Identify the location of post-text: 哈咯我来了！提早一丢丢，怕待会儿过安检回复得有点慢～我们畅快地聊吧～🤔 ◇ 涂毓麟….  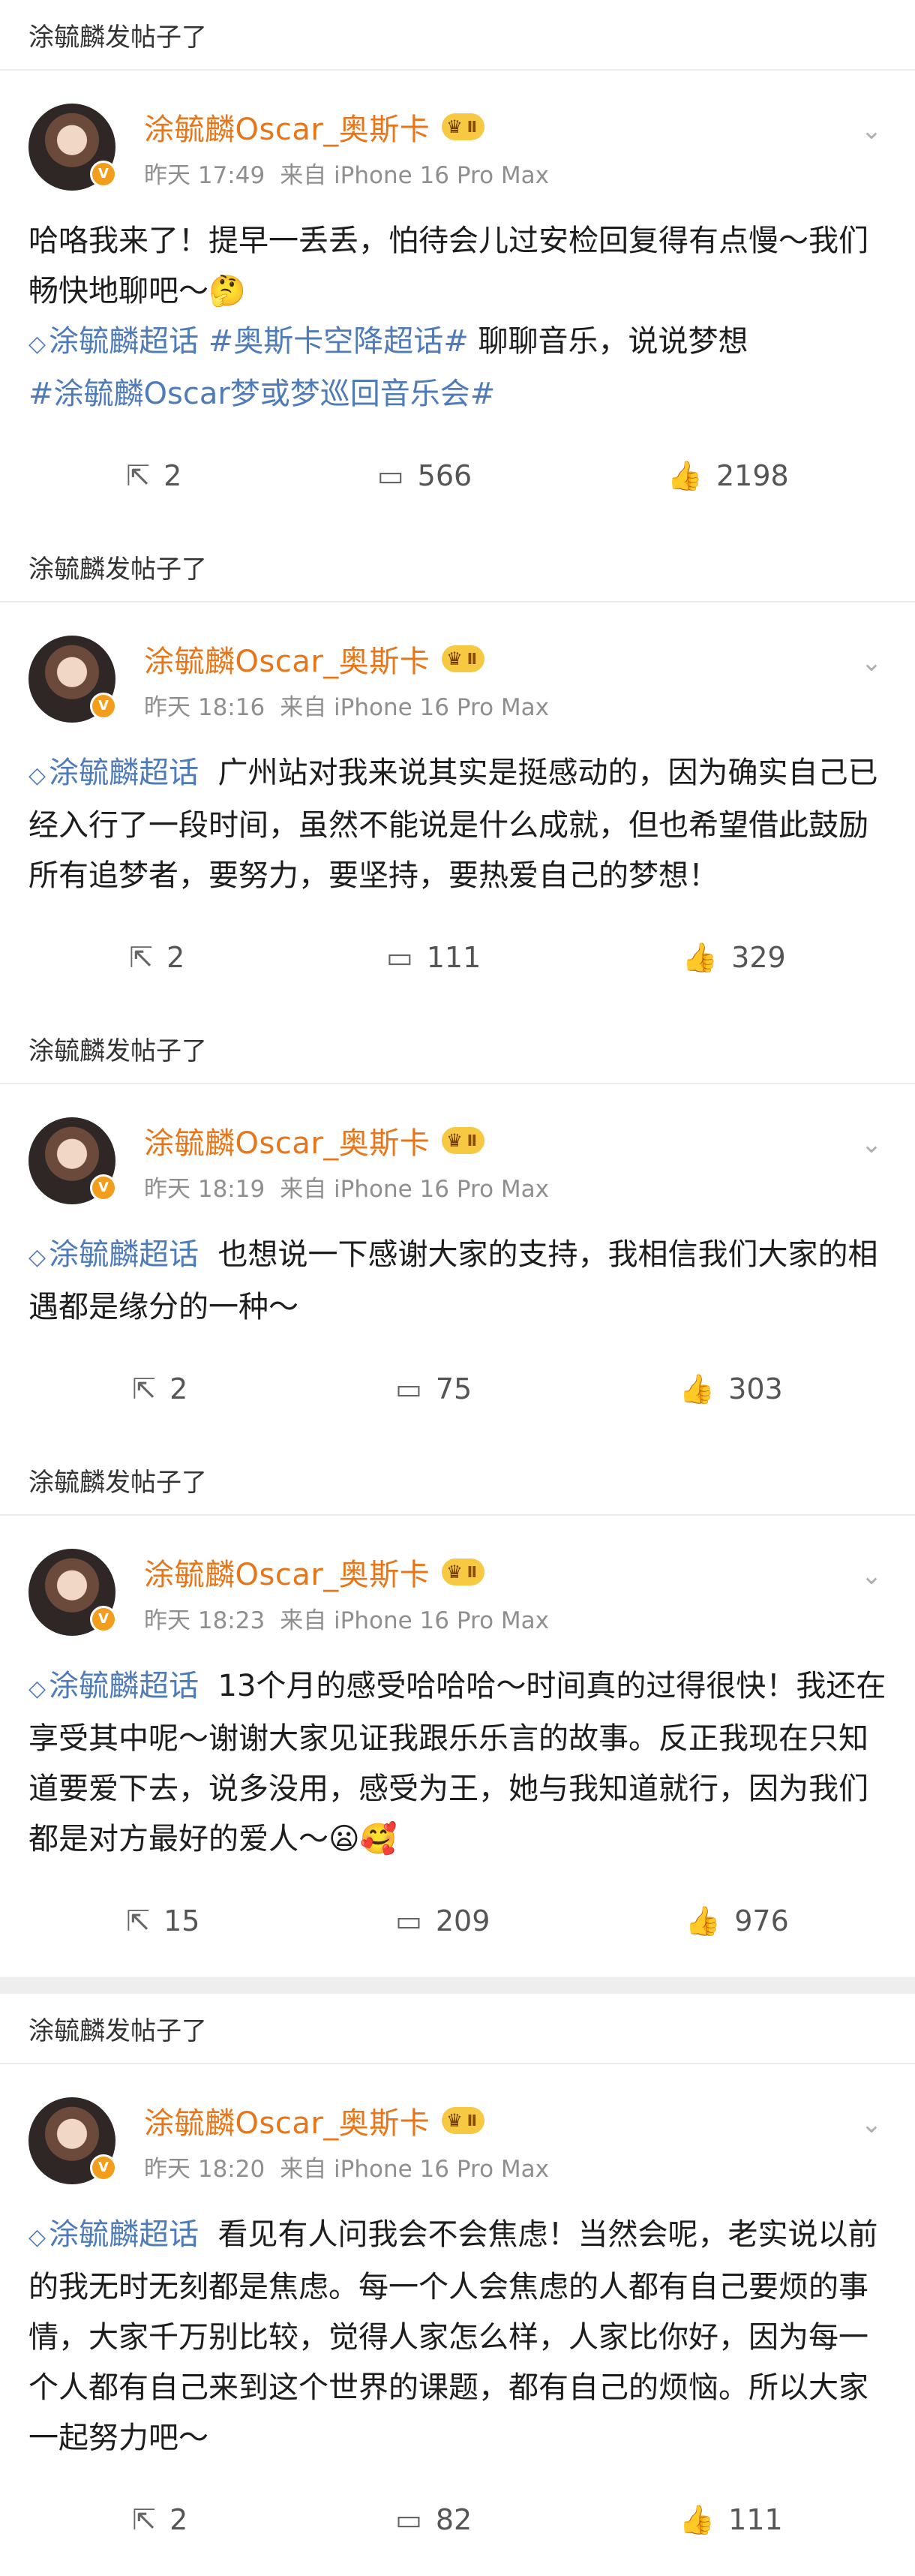
(448, 317).